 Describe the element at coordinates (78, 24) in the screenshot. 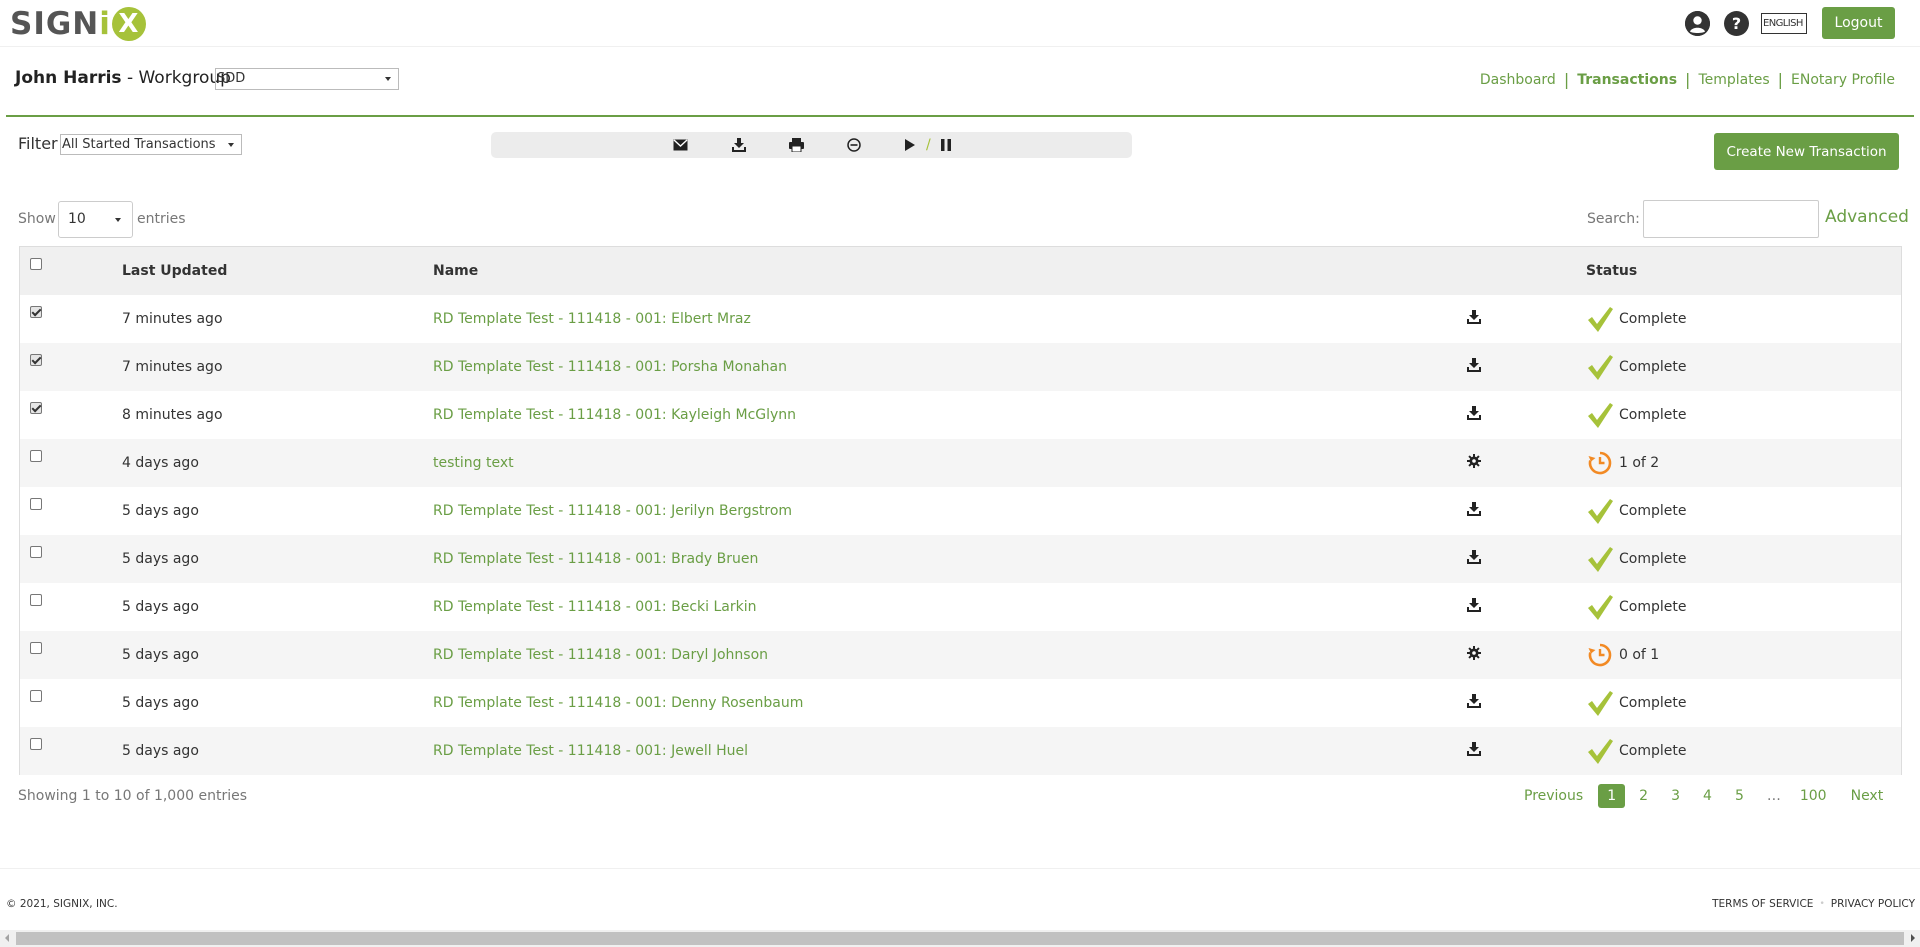

I see `signix-logo: SIGN i X` at that location.